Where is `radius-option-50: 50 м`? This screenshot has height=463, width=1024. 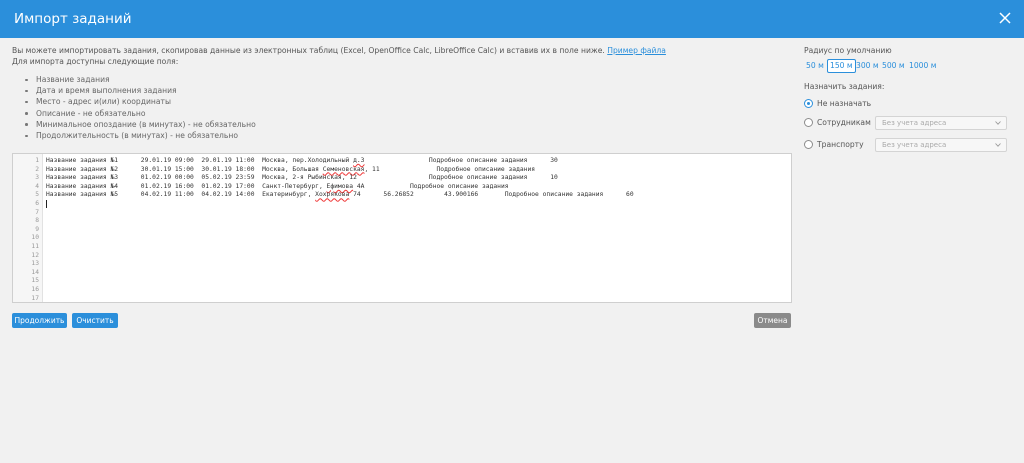 radius-option-50: 50 м is located at coordinates (815, 65).